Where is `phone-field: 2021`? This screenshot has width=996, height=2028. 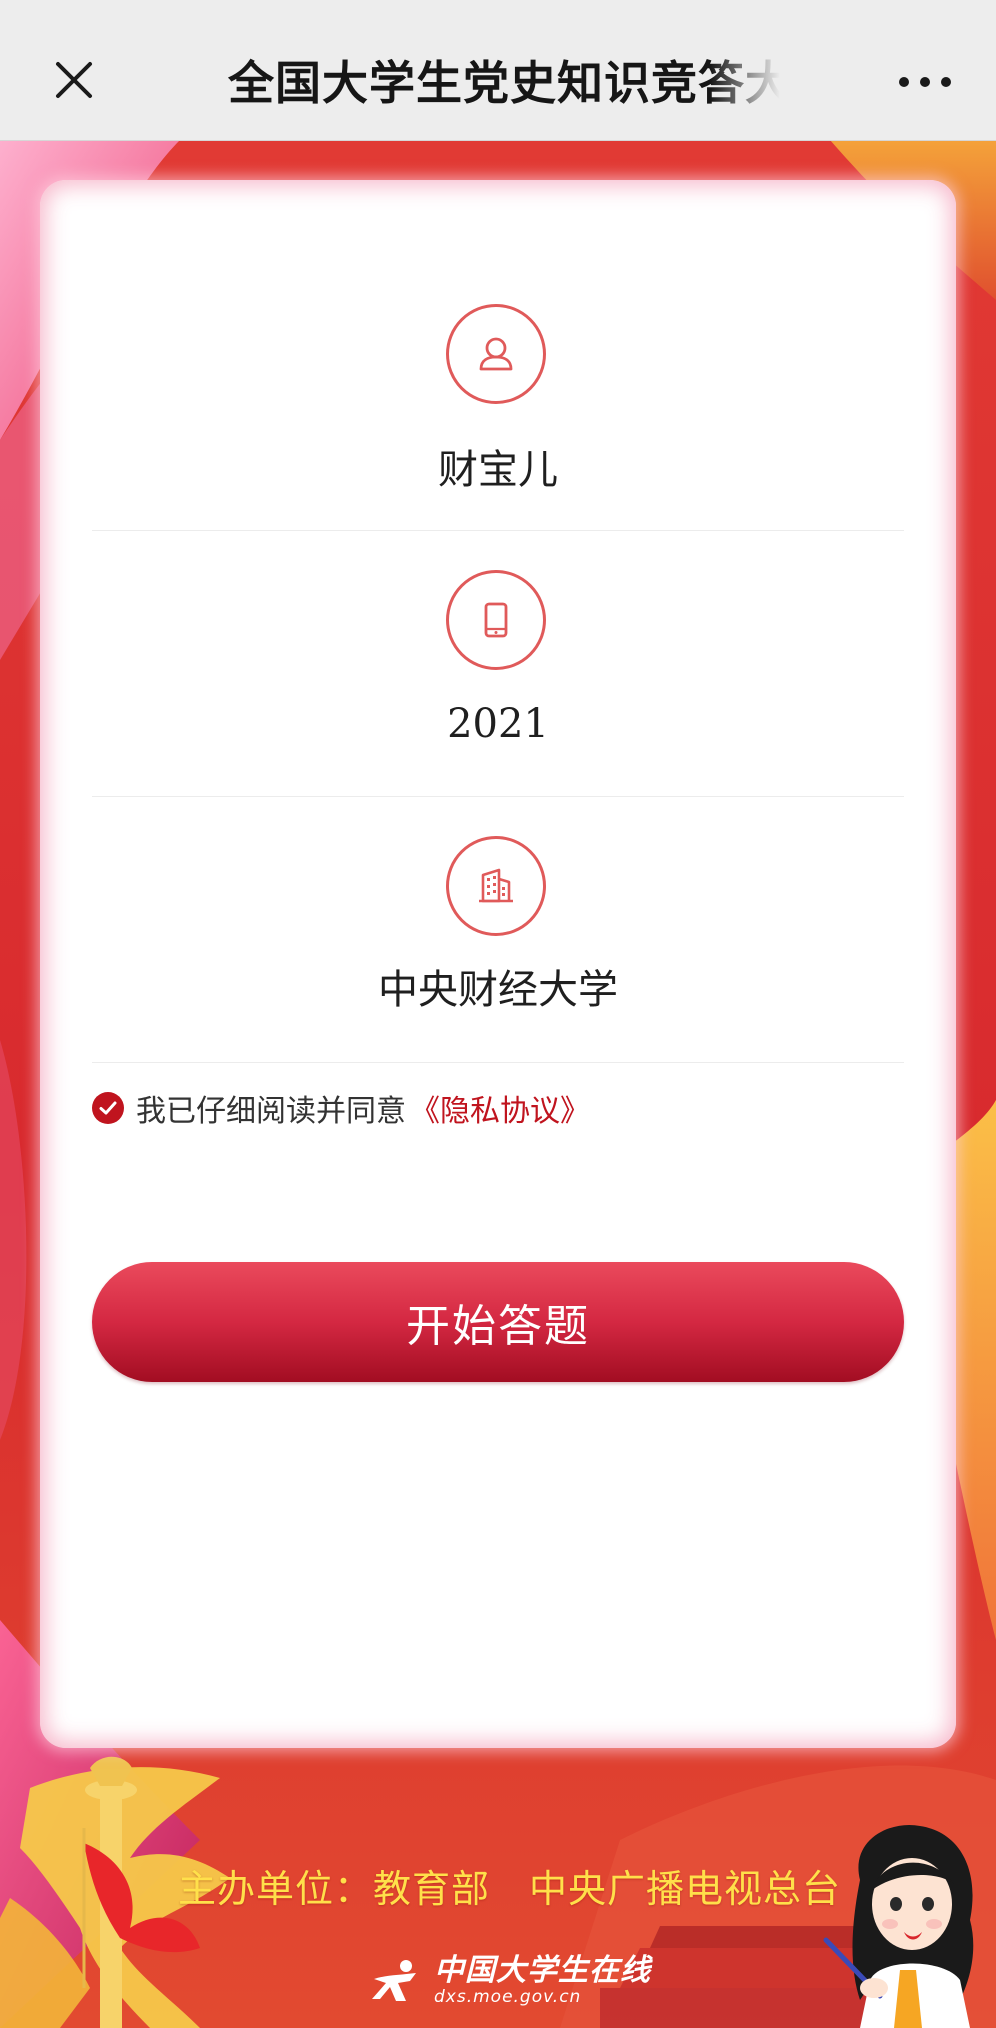
phone-field: 2021 is located at coordinates (498, 663).